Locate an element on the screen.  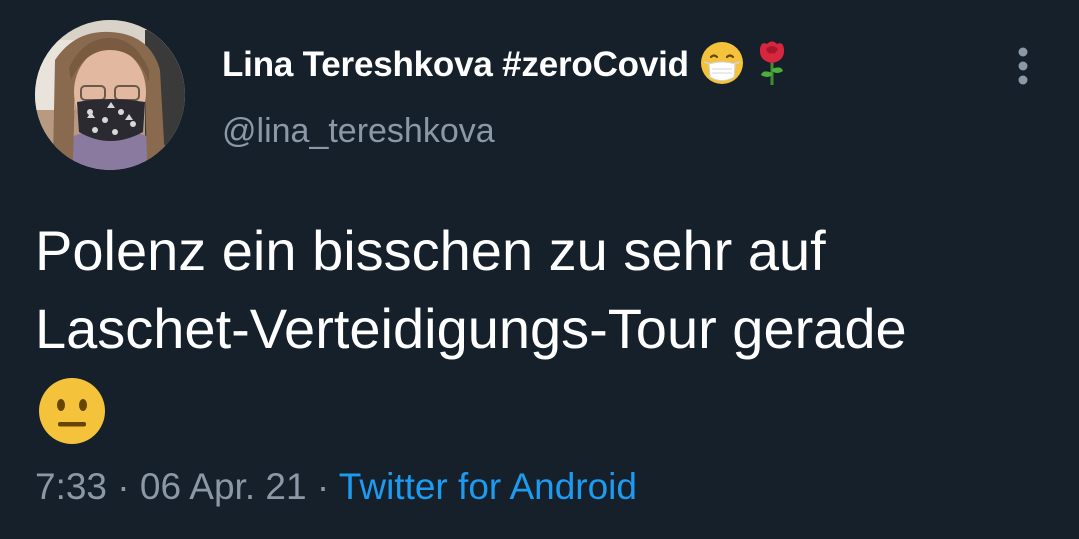
tweet-time: 7:33 is located at coordinates (71, 486).